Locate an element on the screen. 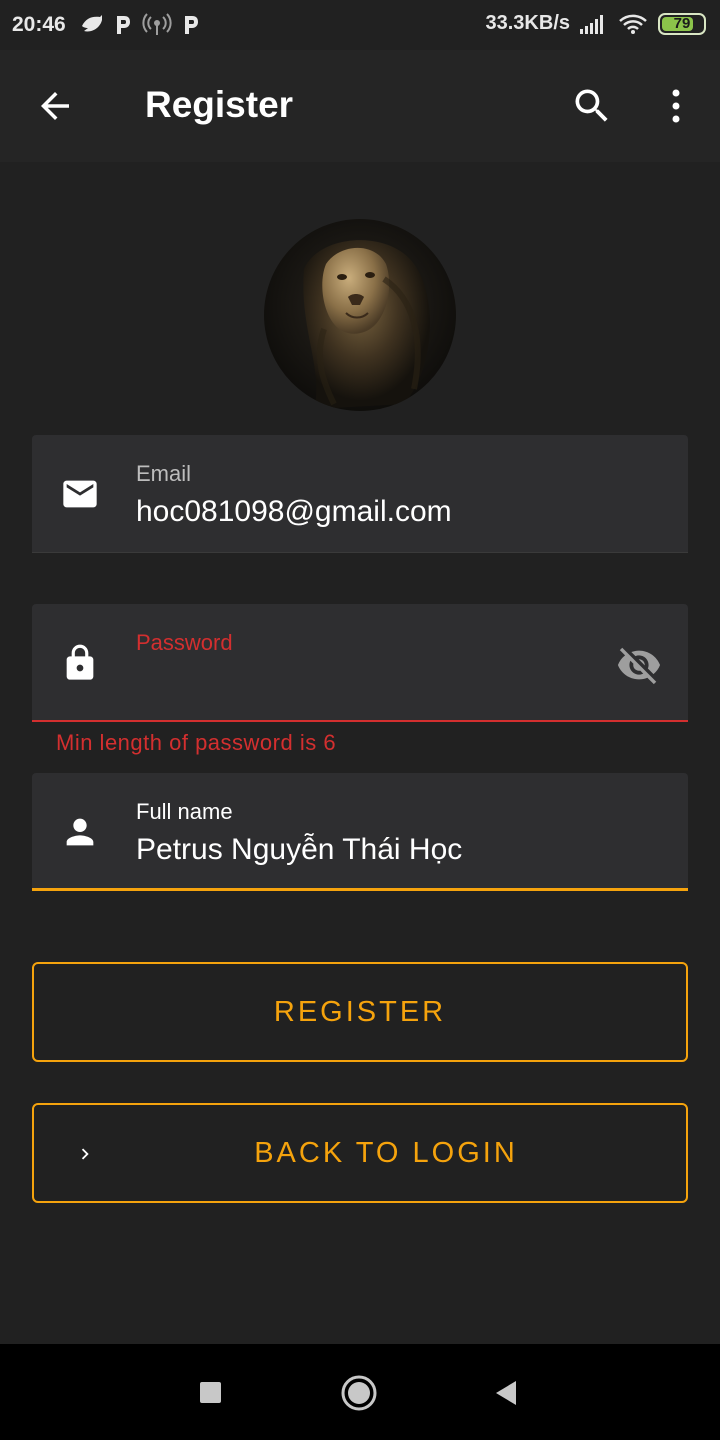 This screenshot has height=1440, width=720. lion-avatar is located at coordinates (360, 315).